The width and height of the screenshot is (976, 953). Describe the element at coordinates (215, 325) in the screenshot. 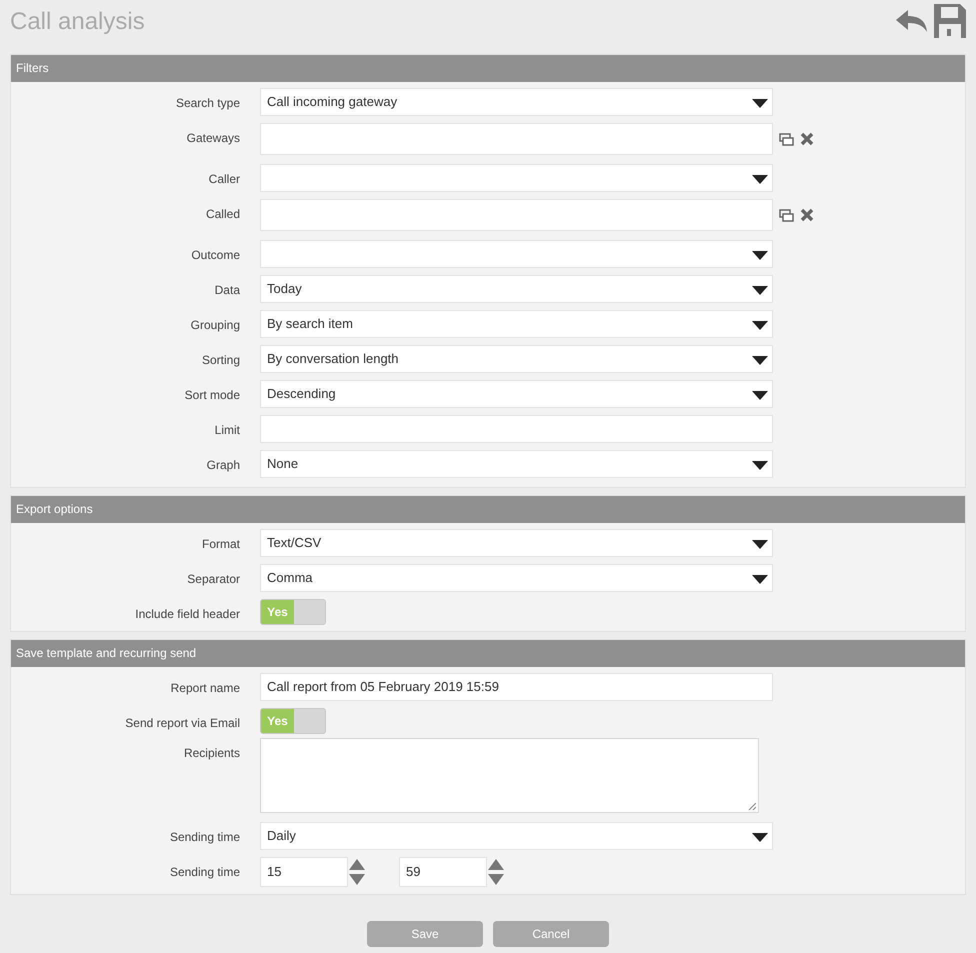

I see `field-label: Grouping` at that location.